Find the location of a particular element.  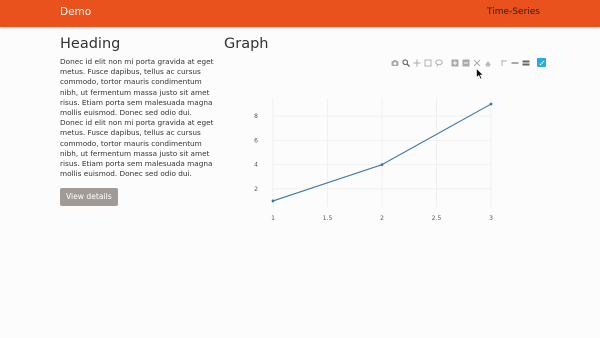

view-details-button: View details is located at coordinates (89, 197).